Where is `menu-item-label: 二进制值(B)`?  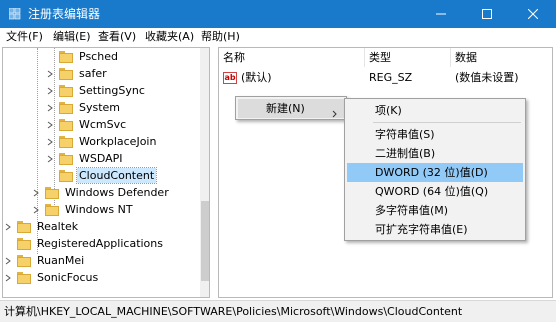
menu-item-label: 二进制值(B) is located at coordinates (405, 153).